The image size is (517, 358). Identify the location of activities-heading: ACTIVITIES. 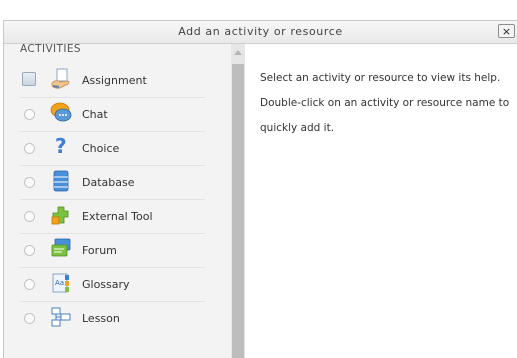
(50, 49).